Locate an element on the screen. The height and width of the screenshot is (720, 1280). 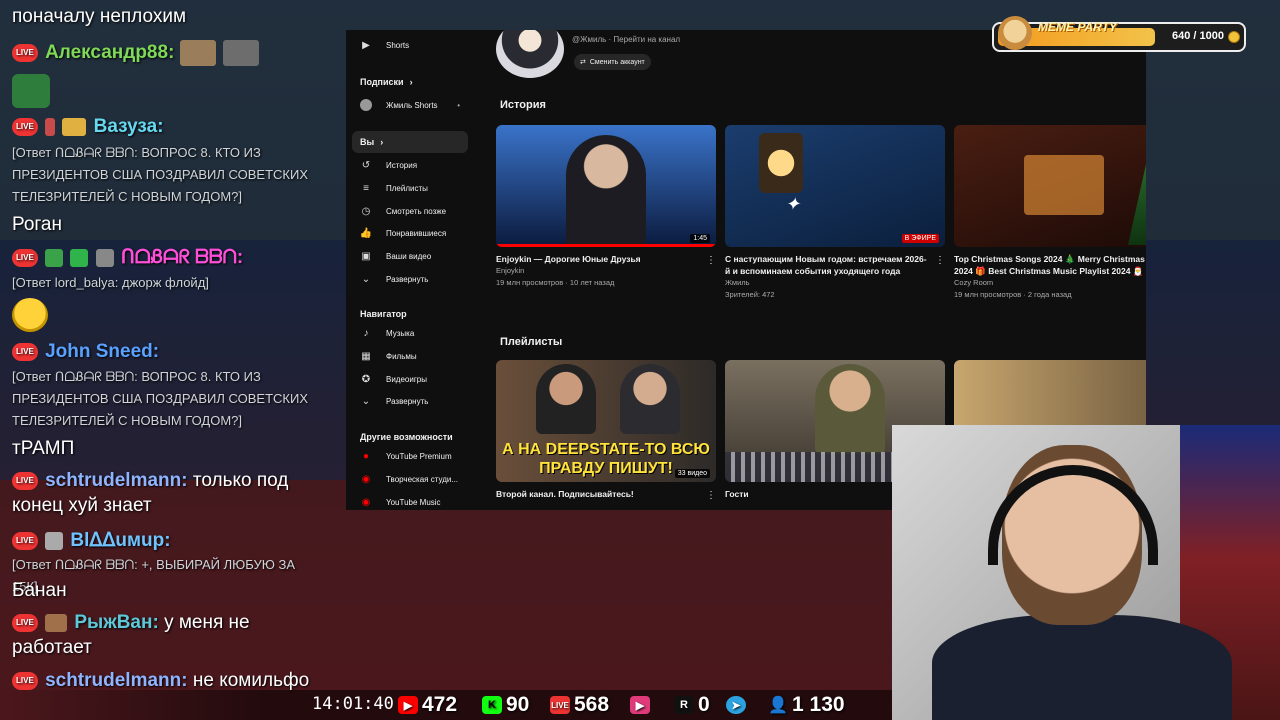
sidebar-item-expand-navigator: ⌄ Развернуть is located at coordinates (410, 401).